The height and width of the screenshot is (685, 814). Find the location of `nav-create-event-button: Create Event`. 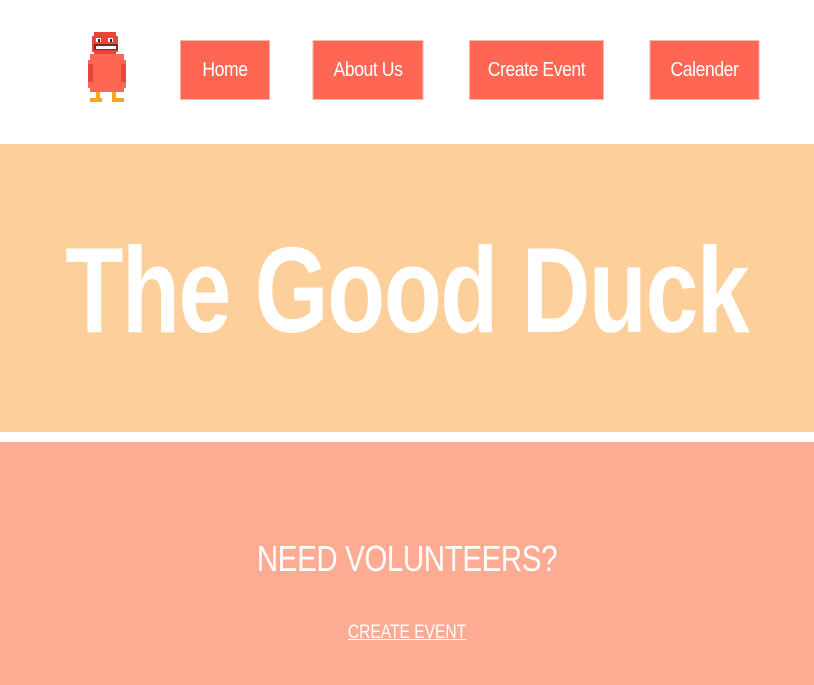

nav-create-event-button: Create Event is located at coordinates (536, 70).